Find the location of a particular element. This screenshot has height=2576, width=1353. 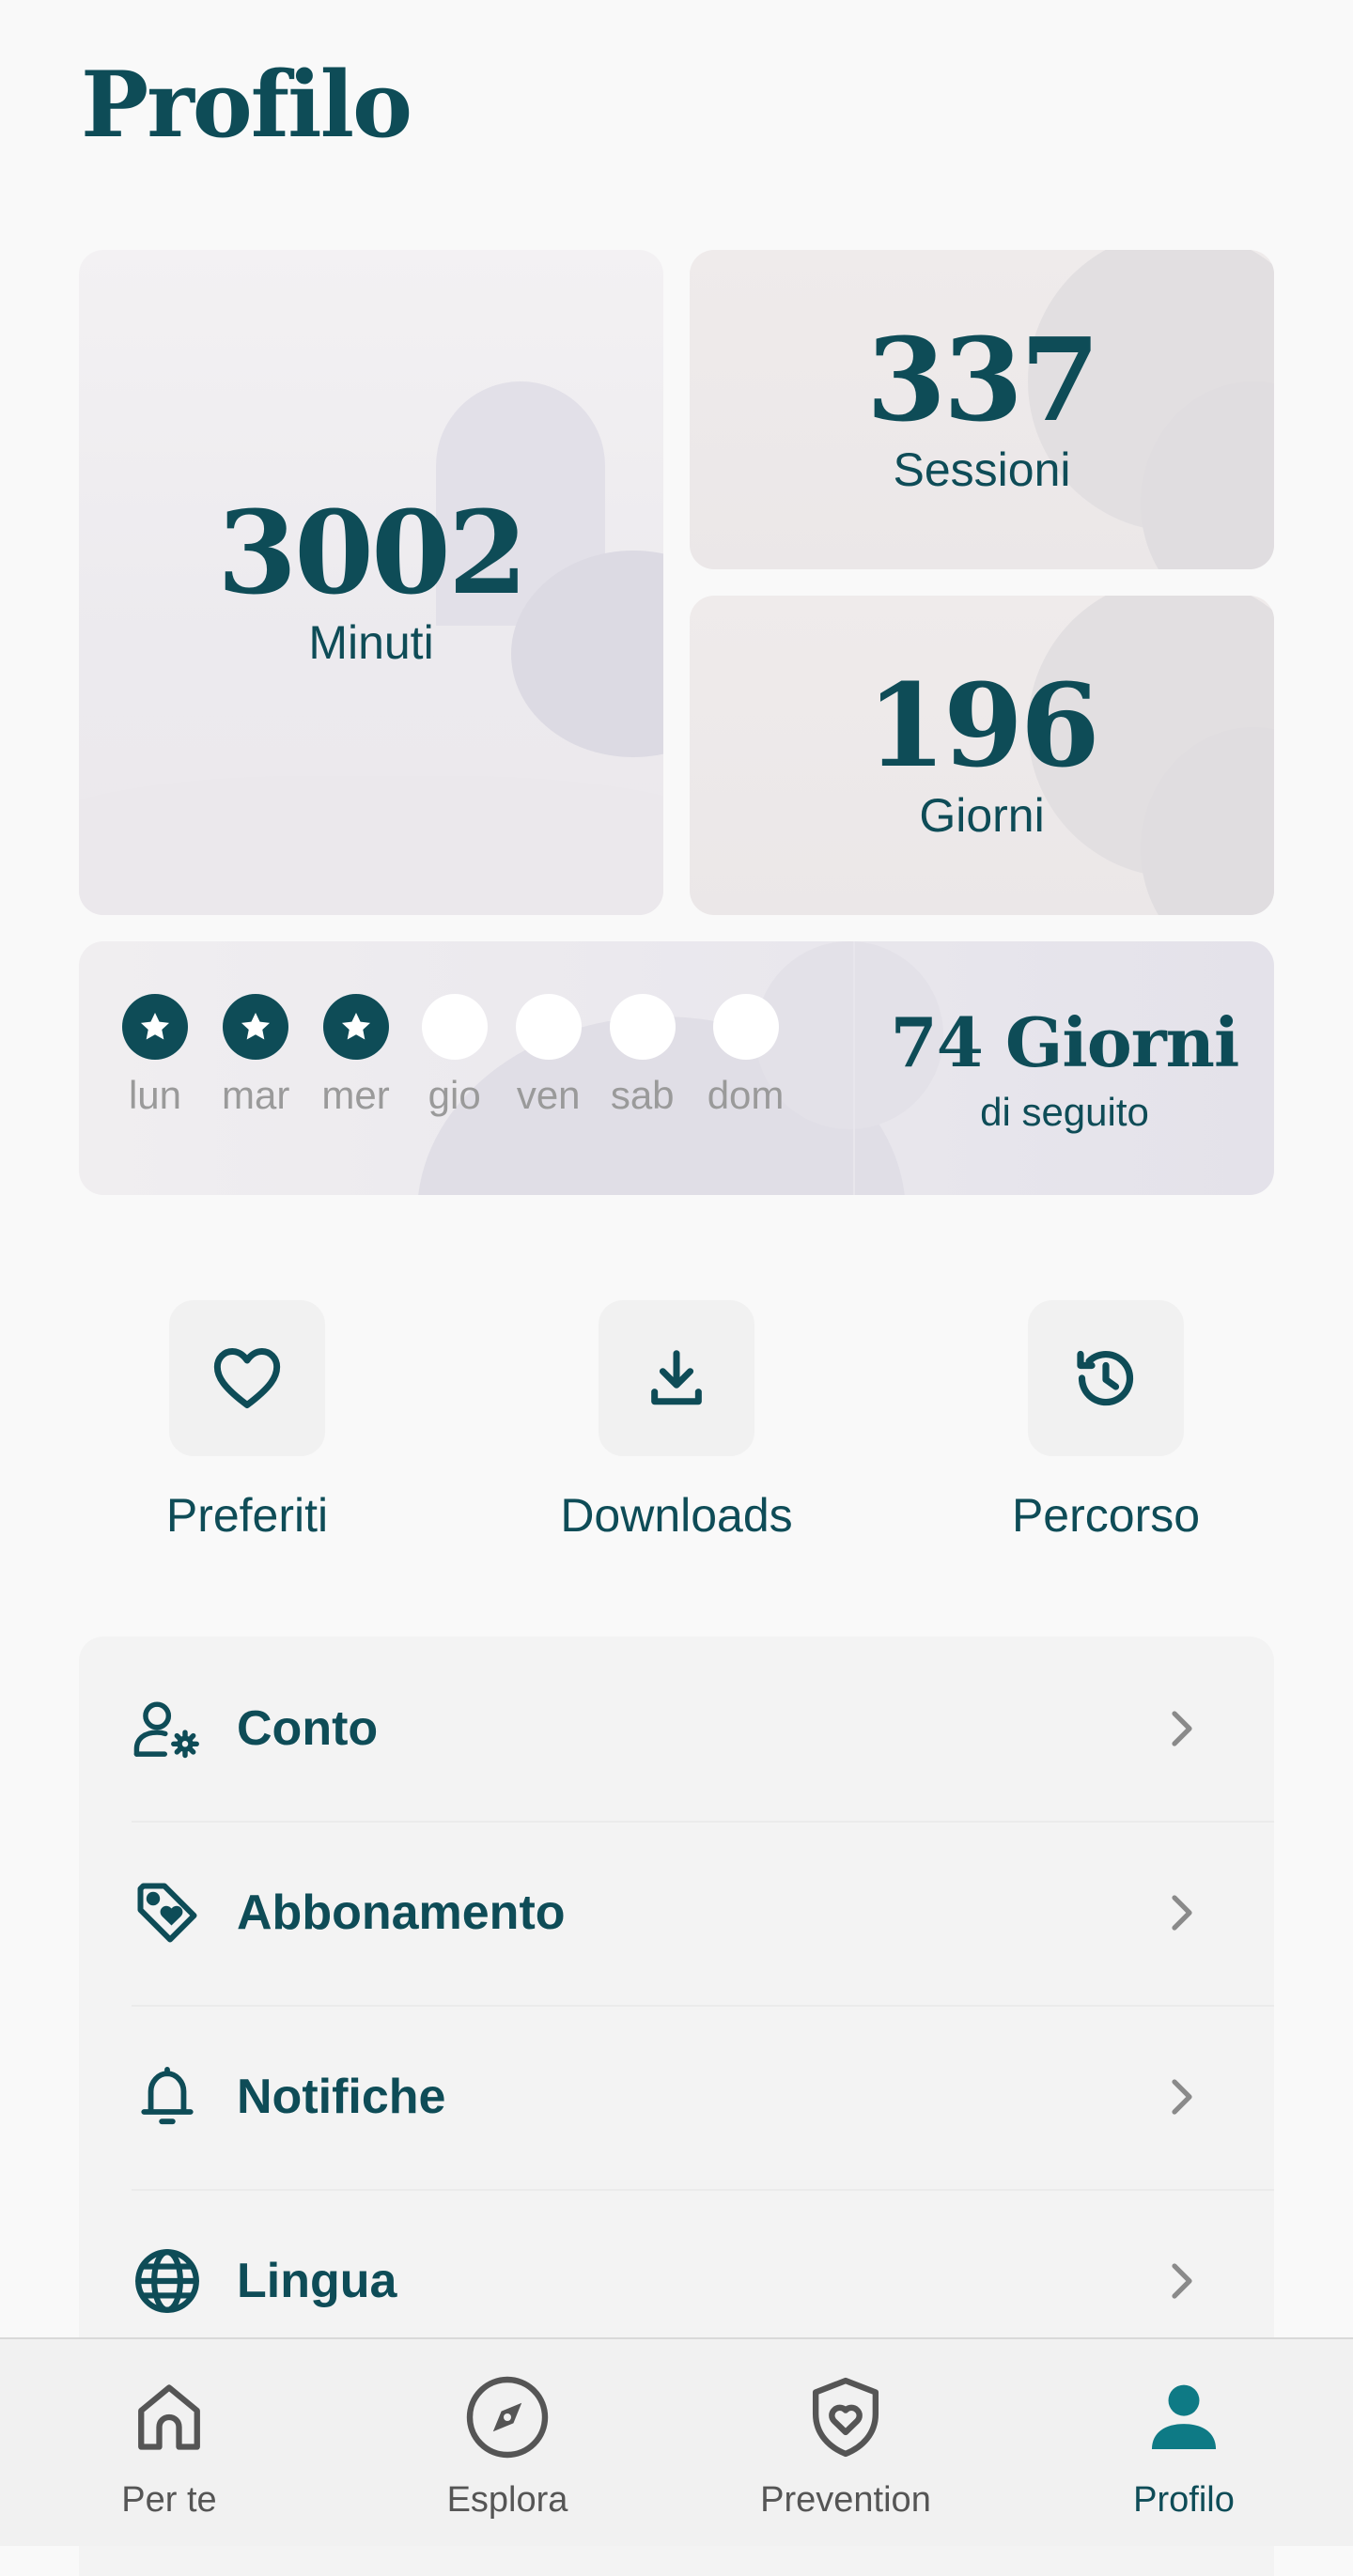

shield-heart-icon is located at coordinates (845, 2418).